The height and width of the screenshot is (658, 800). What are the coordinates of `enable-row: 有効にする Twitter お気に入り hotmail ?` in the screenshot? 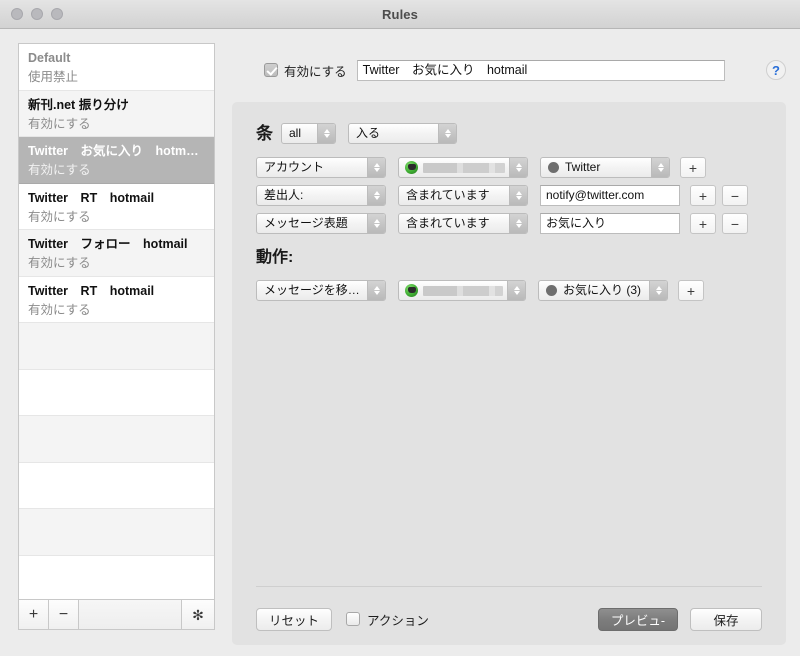 It's located at (525, 70).